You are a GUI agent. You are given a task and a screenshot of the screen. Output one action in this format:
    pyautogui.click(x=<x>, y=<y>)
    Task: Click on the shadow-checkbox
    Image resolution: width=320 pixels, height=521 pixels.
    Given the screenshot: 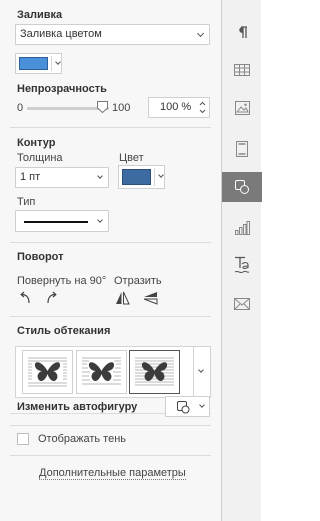 What is the action you would take?
    pyautogui.click(x=23, y=439)
    